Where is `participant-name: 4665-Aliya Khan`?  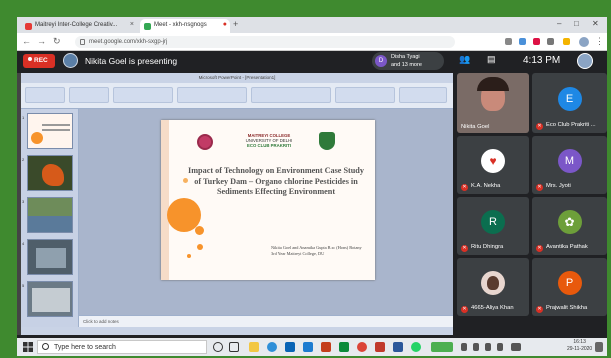
participant-name: 4665-Aliya Khan is located at coordinates (492, 308).